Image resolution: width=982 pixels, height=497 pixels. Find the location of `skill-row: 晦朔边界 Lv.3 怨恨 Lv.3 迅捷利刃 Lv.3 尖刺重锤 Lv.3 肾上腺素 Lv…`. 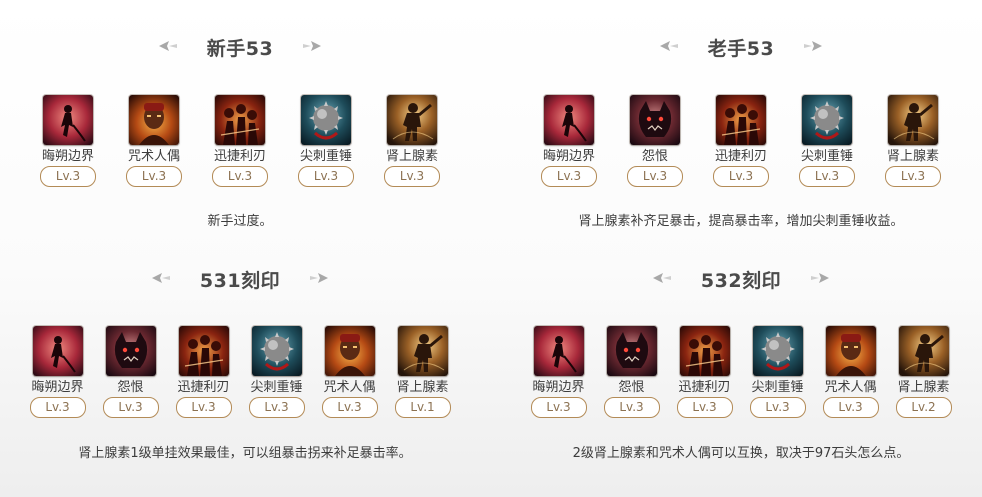

skill-row: 晦朔边界 Lv.3 怨恨 Lv.3 迅捷利刃 Lv.3 尖刺重锤 Lv.3 肾上腺素 Lv… is located at coordinates (741, 141).